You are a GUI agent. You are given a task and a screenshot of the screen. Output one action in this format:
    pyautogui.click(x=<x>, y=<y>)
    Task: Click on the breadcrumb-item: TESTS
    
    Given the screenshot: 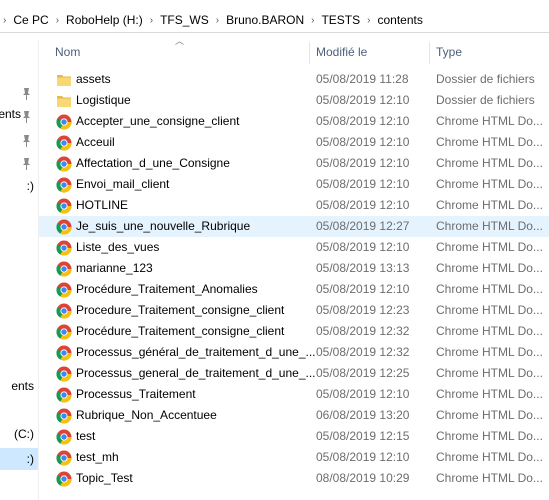 What is the action you would take?
    pyautogui.click(x=340, y=20)
    